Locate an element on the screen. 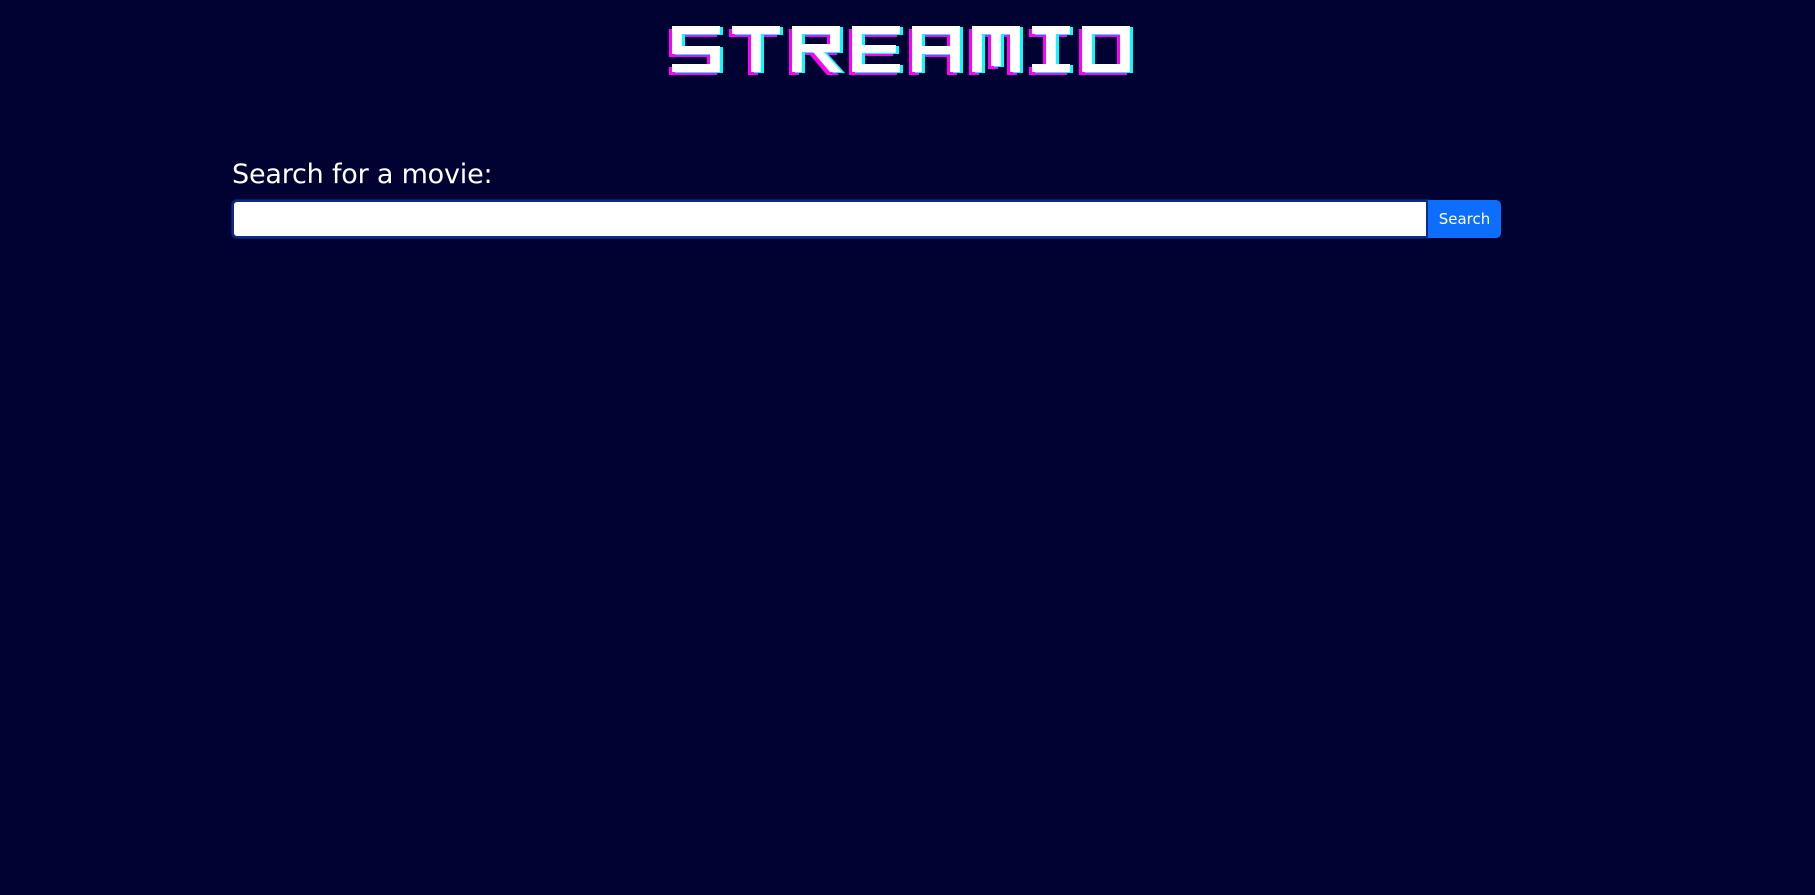 The height and width of the screenshot is (895, 1815). movie-search-input is located at coordinates (830, 219).